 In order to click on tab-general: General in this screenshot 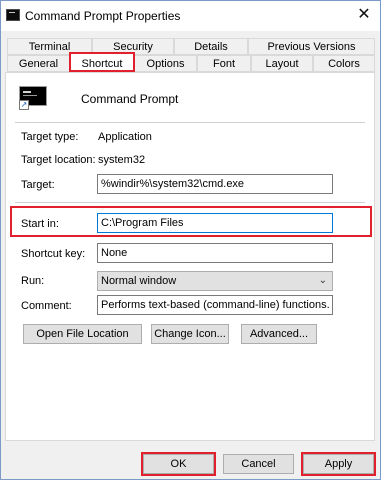, I will do `click(38, 63)`.